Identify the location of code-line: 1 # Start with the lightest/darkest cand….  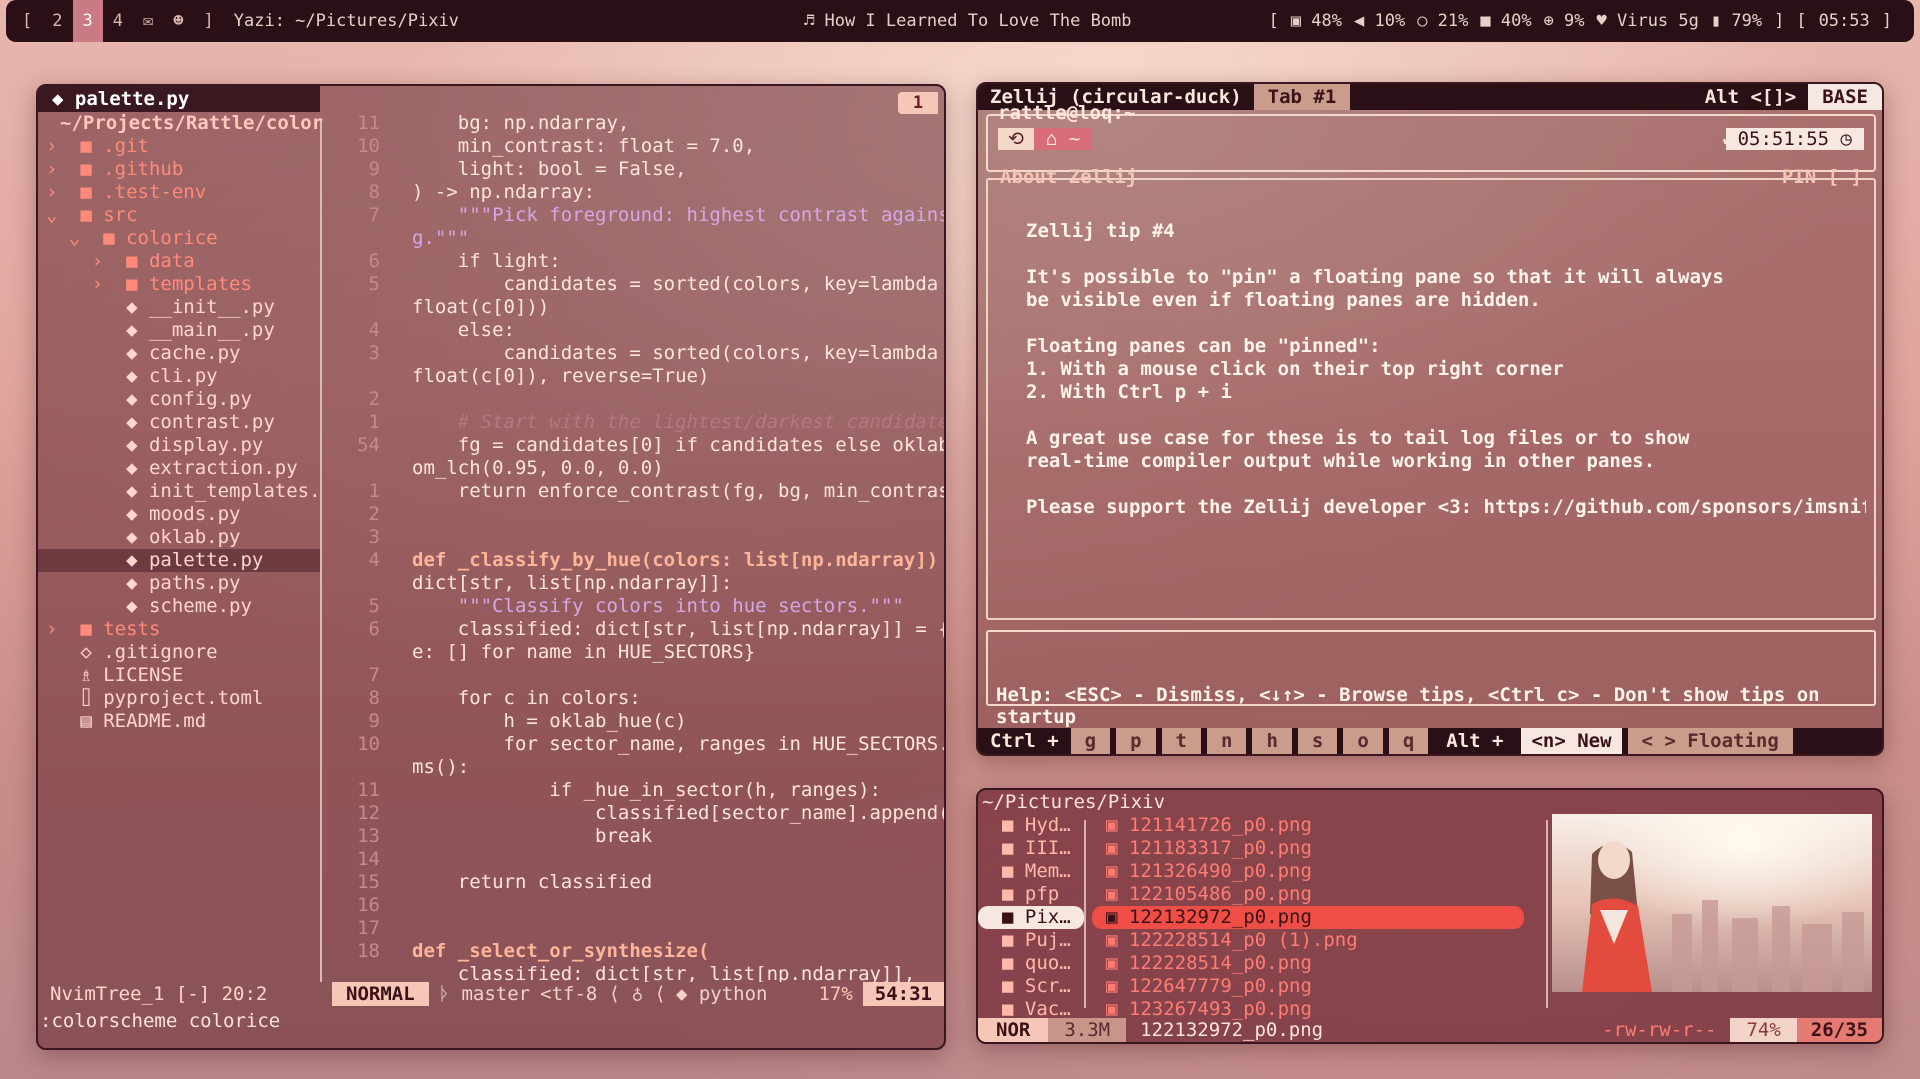
(641, 422).